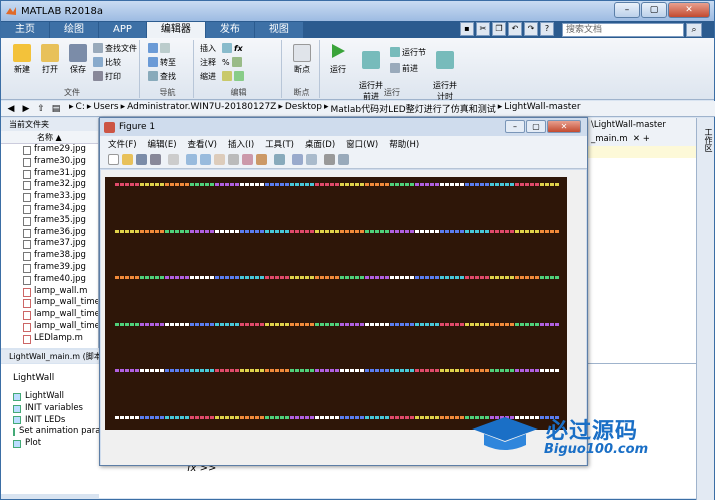 This screenshot has height=500, width=715. What do you see at coordinates (191, 159) in the screenshot?
I see `zoom-in-icon` at bounding box center [191, 159].